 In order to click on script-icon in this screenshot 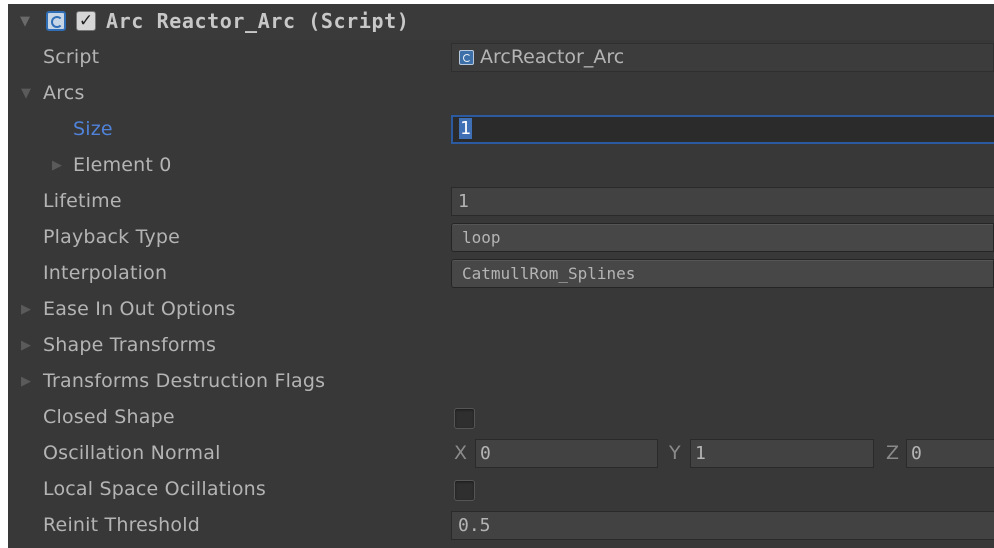, I will do `click(56, 21)`.